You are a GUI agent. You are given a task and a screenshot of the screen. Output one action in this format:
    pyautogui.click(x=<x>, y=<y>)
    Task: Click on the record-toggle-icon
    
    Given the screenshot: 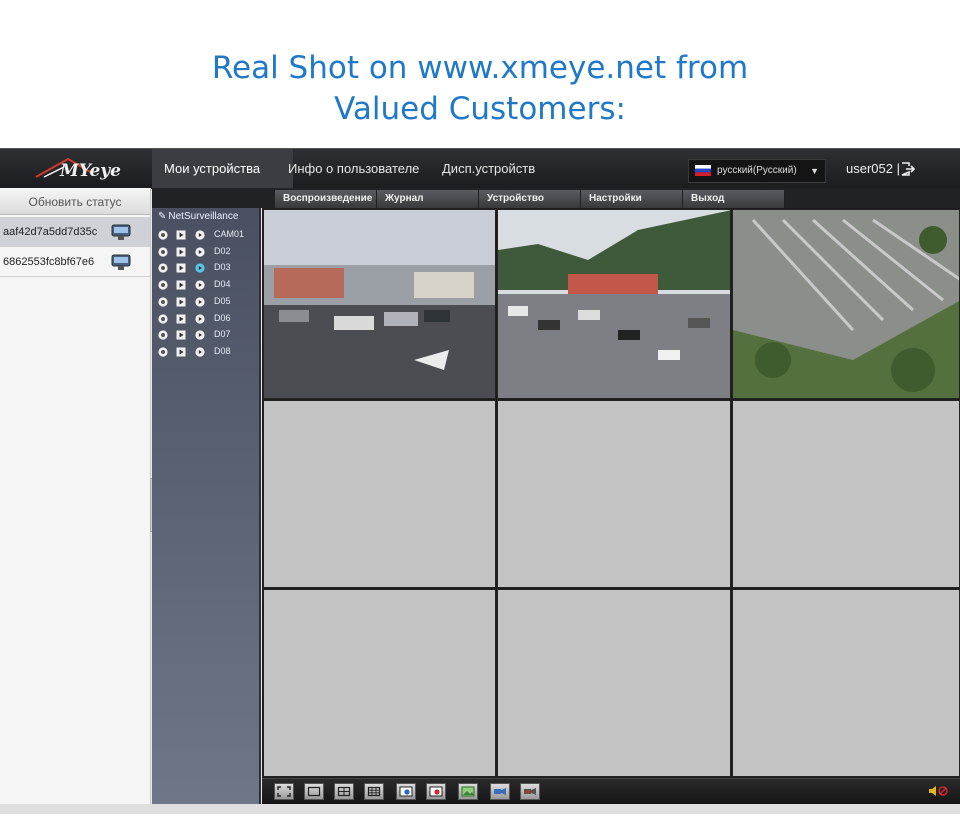 What is the action you would take?
    pyautogui.click(x=436, y=791)
    